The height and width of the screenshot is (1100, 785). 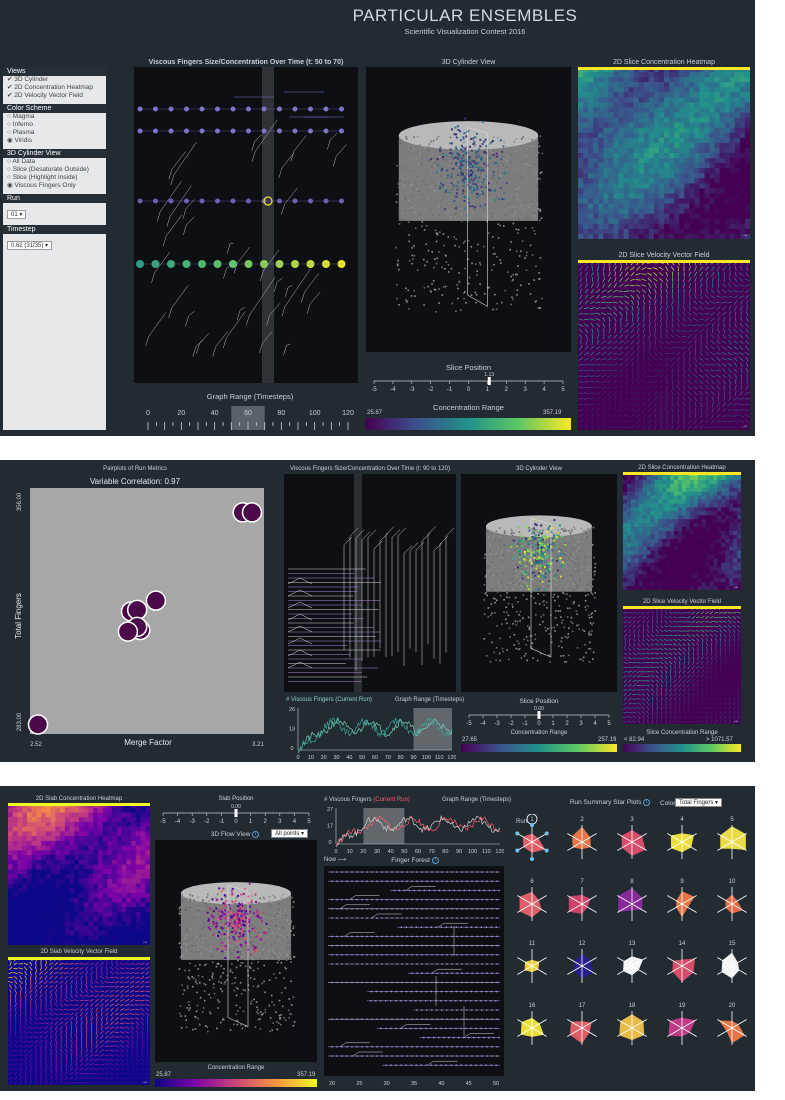 What do you see at coordinates (736, 587) in the screenshot?
I see `p2-heatmap-expand-icon: →` at bounding box center [736, 587].